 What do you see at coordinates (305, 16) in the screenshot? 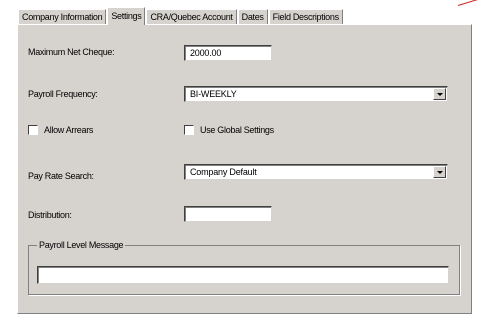
I see `tab-field-descriptions: Field Descriptions` at bounding box center [305, 16].